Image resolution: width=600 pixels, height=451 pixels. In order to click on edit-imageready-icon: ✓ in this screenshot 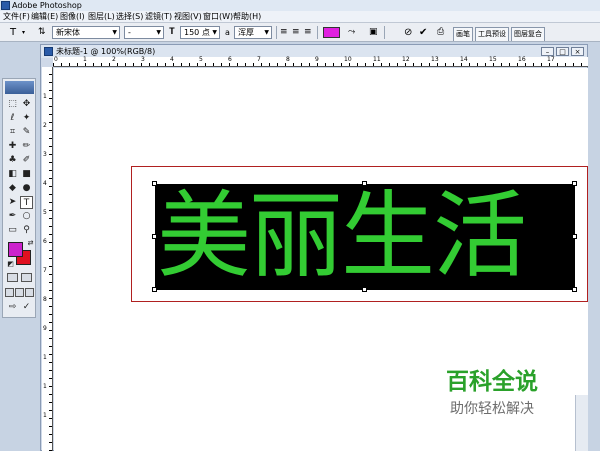, I will do `click(26, 307)`.